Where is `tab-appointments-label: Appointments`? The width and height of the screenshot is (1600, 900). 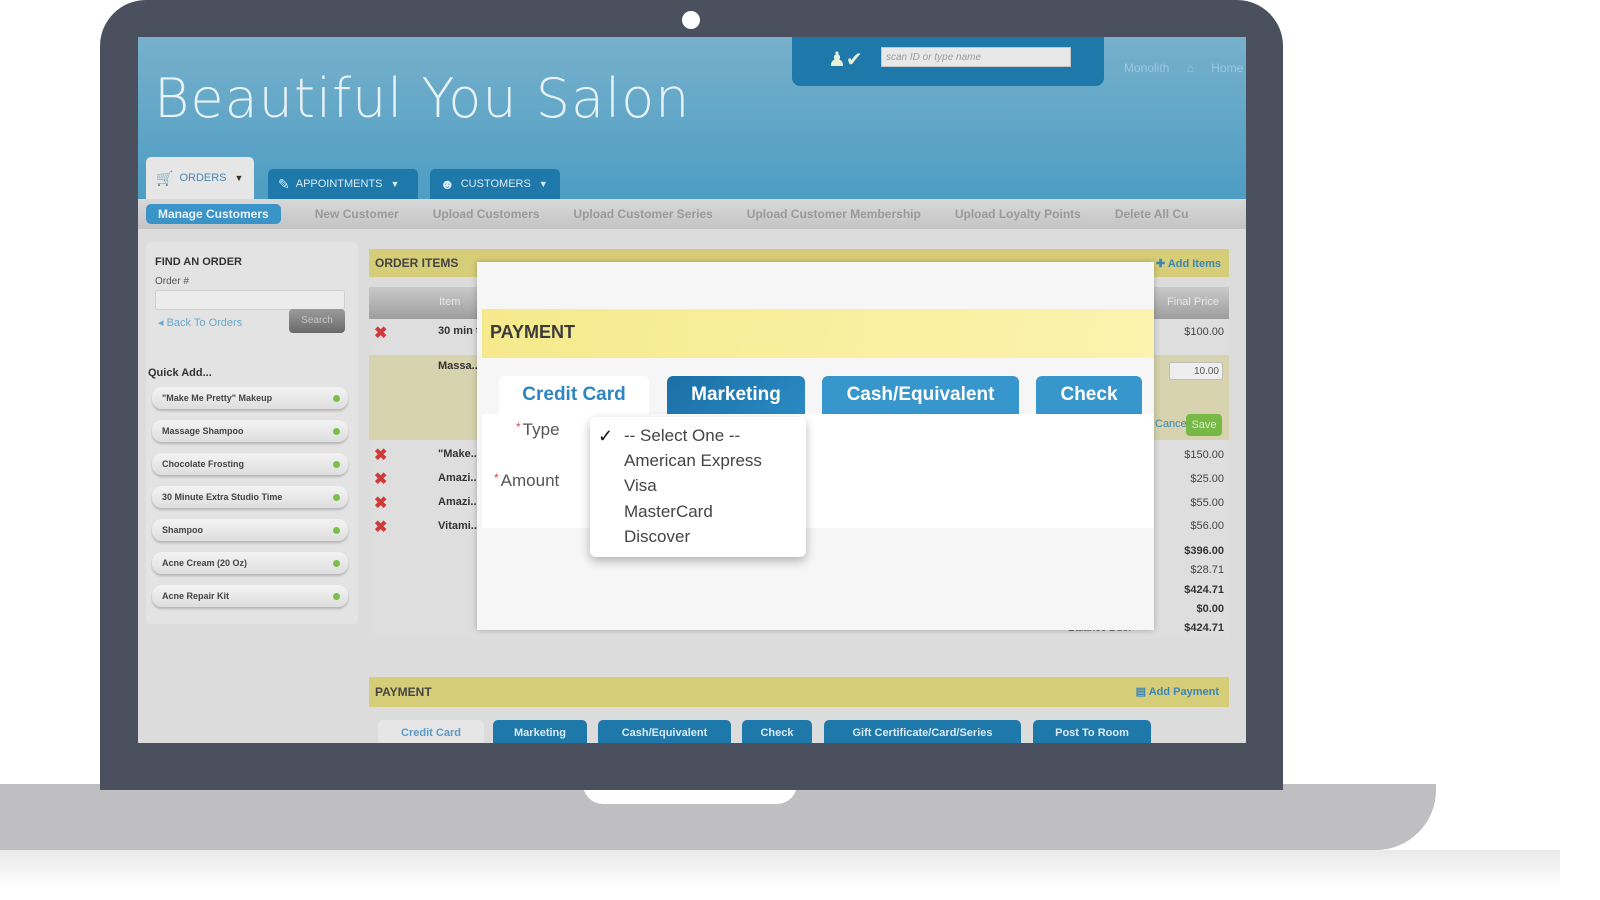 tab-appointments-label: Appointments is located at coordinates (339, 184).